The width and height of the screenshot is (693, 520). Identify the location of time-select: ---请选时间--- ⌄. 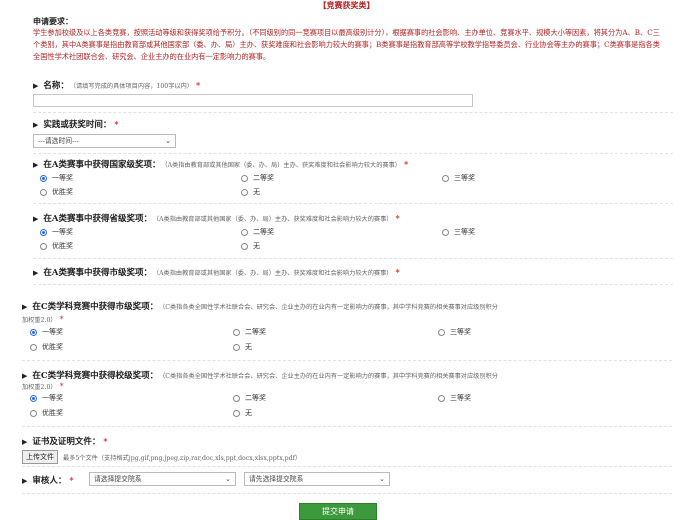
(104, 141).